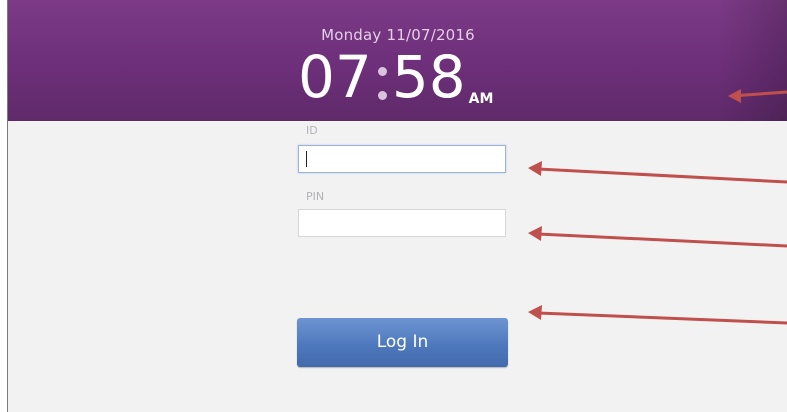  I want to click on text-cursor, so click(306, 159).